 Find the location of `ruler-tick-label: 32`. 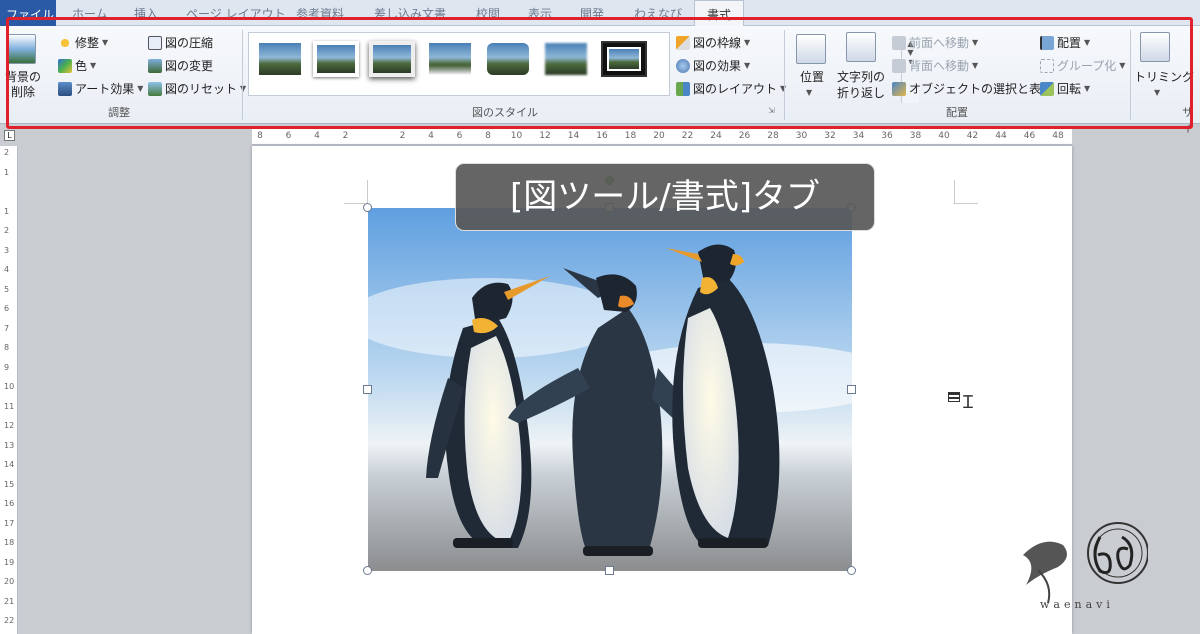

ruler-tick-label: 32 is located at coordinates (830, 136).